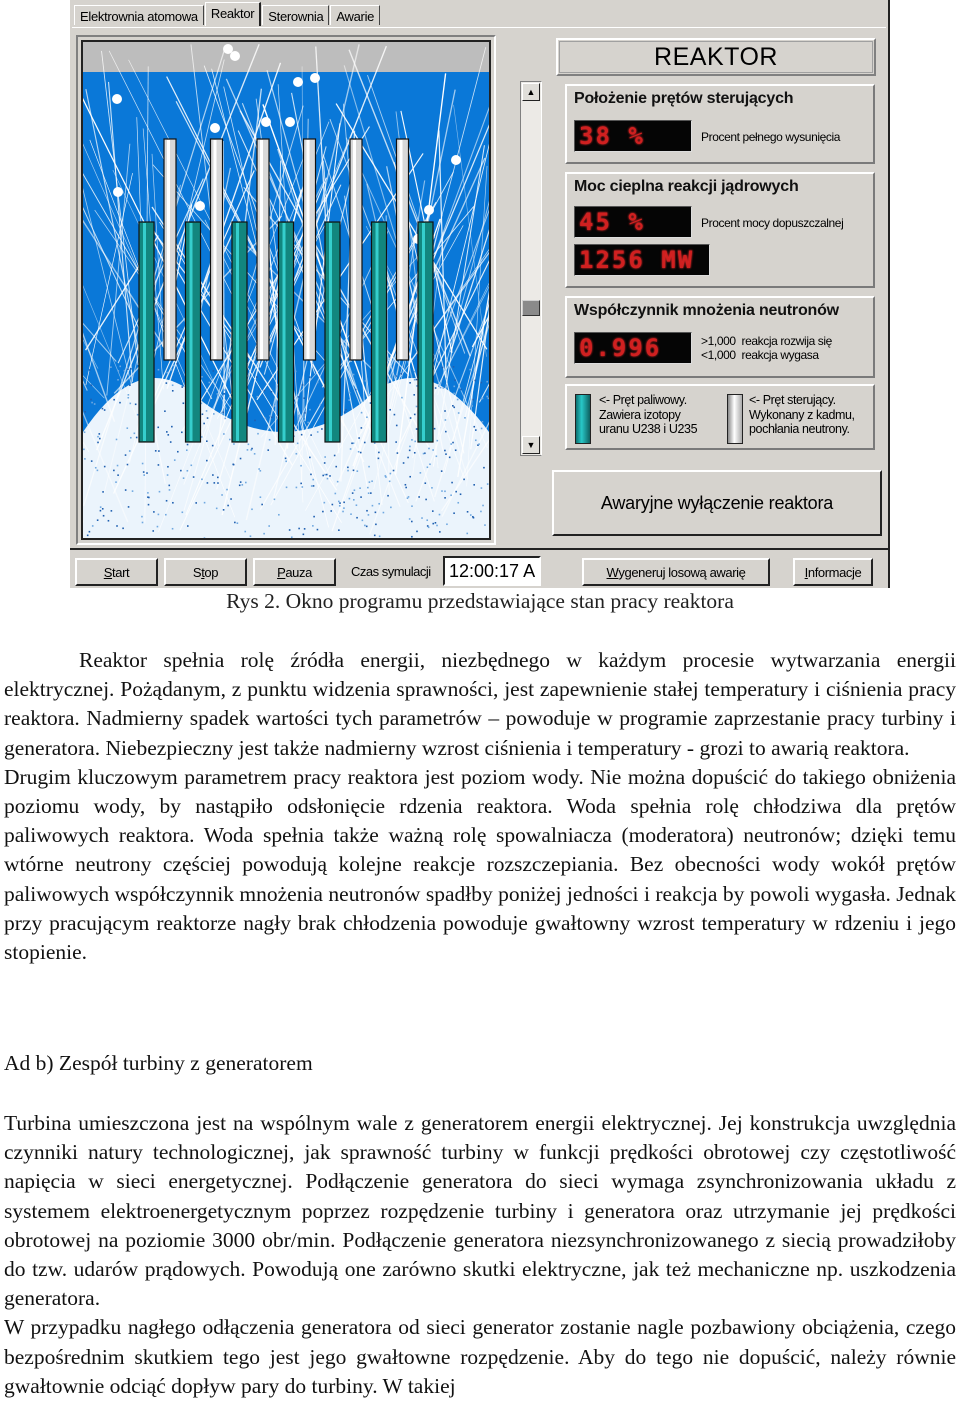 This screenshot has width=960, height=1428. What do you see at coordinates (168, 249) in the screenshot?
I see `control-rod-highlight` at bounding box center [168, 249].